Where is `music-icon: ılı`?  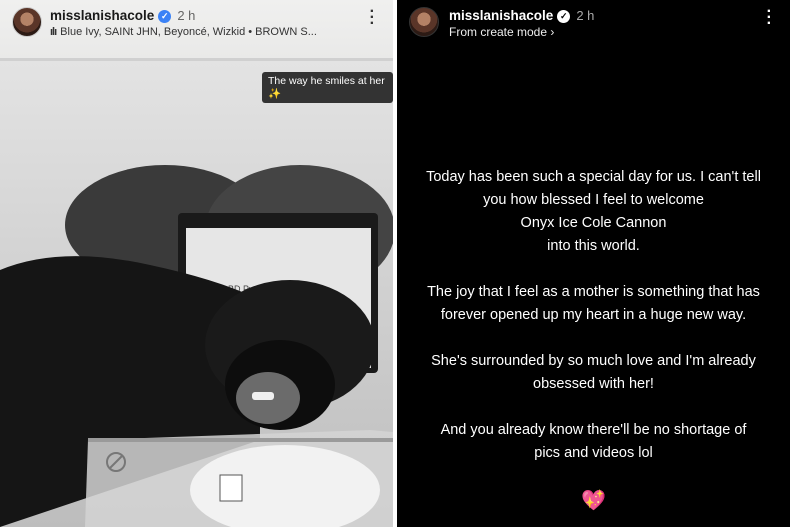
music-icon: ılı is located at coordinates (53, 32).